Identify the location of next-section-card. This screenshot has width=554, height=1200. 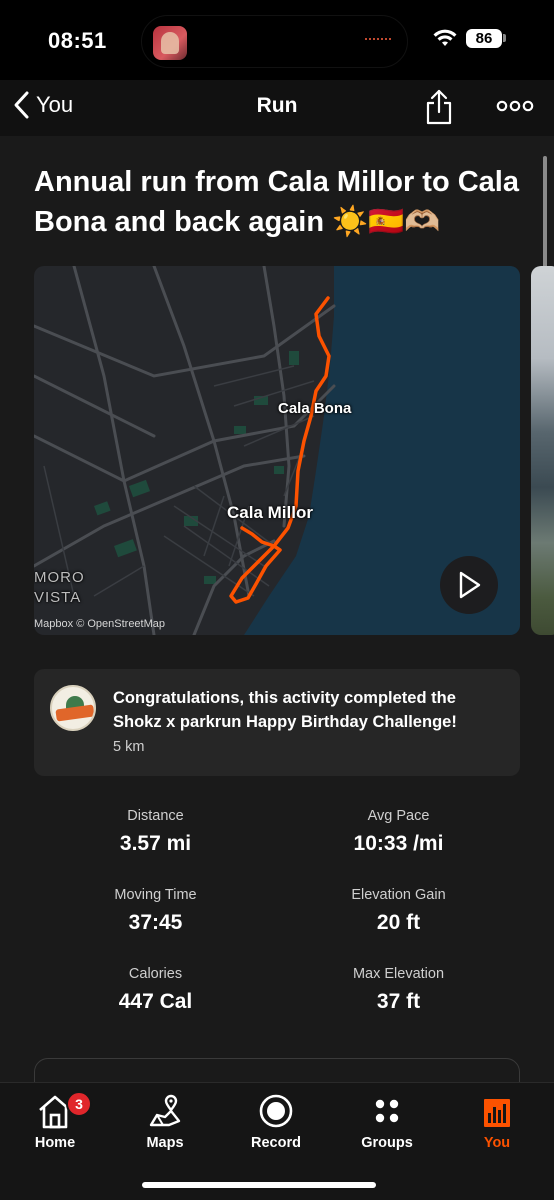
(277, 1070).